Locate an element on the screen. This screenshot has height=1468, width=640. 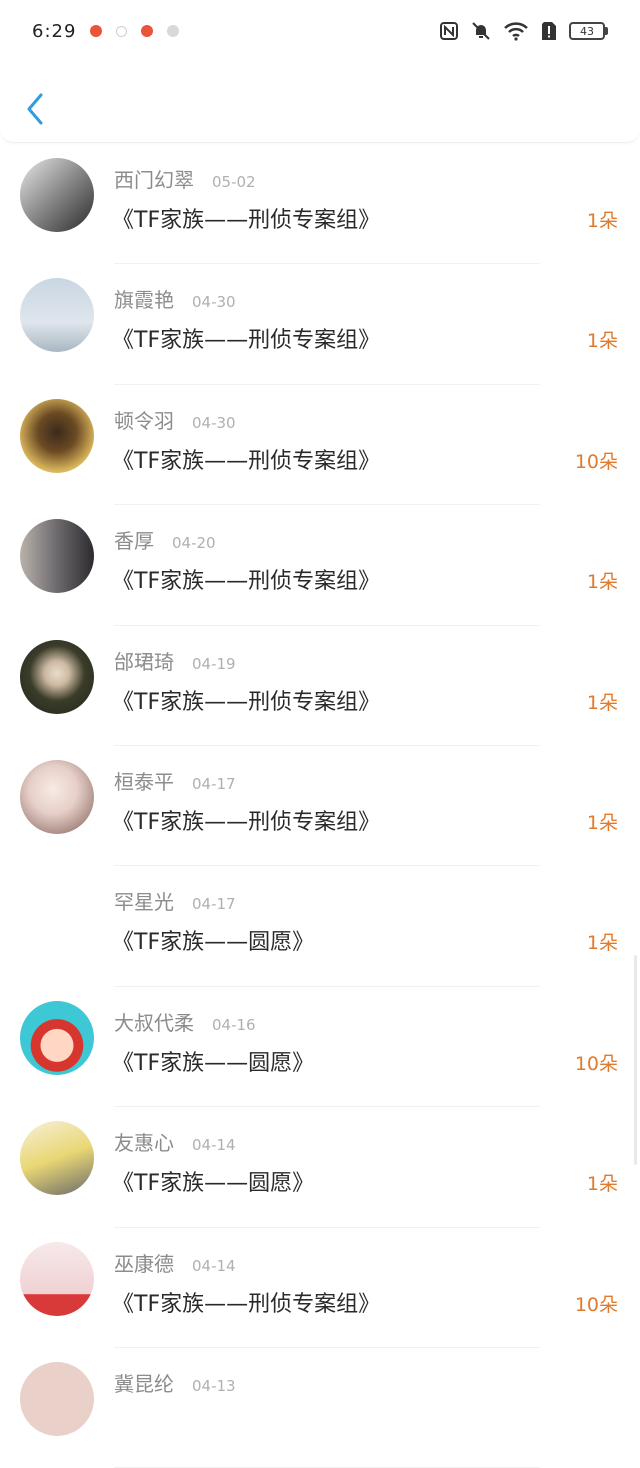
list-item: 桓泰平 04-17 《TF家族——刑侦专案组》 1朵 is located at coordinates (320, 806).